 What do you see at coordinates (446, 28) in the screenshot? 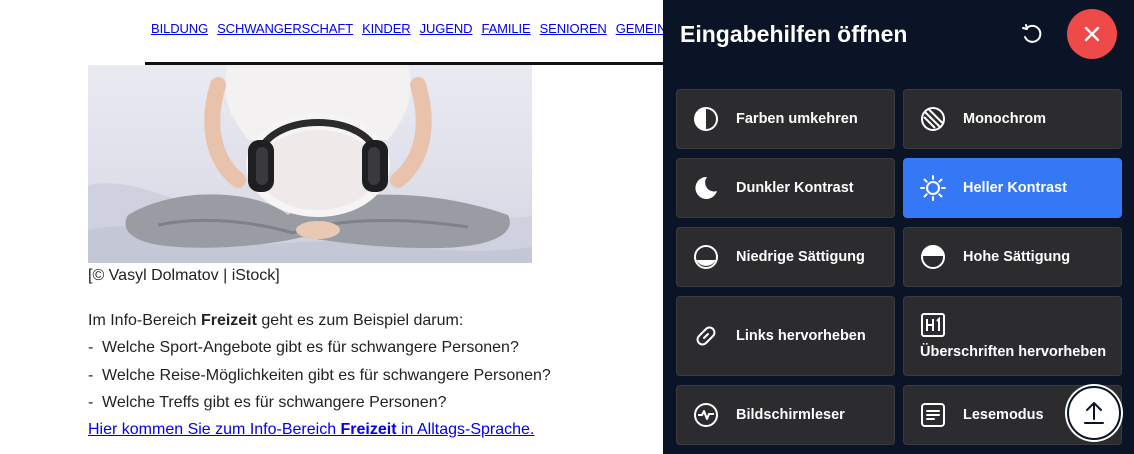
I see `nav-link-jugend: JUGEND` at bounding box center [446, 28].